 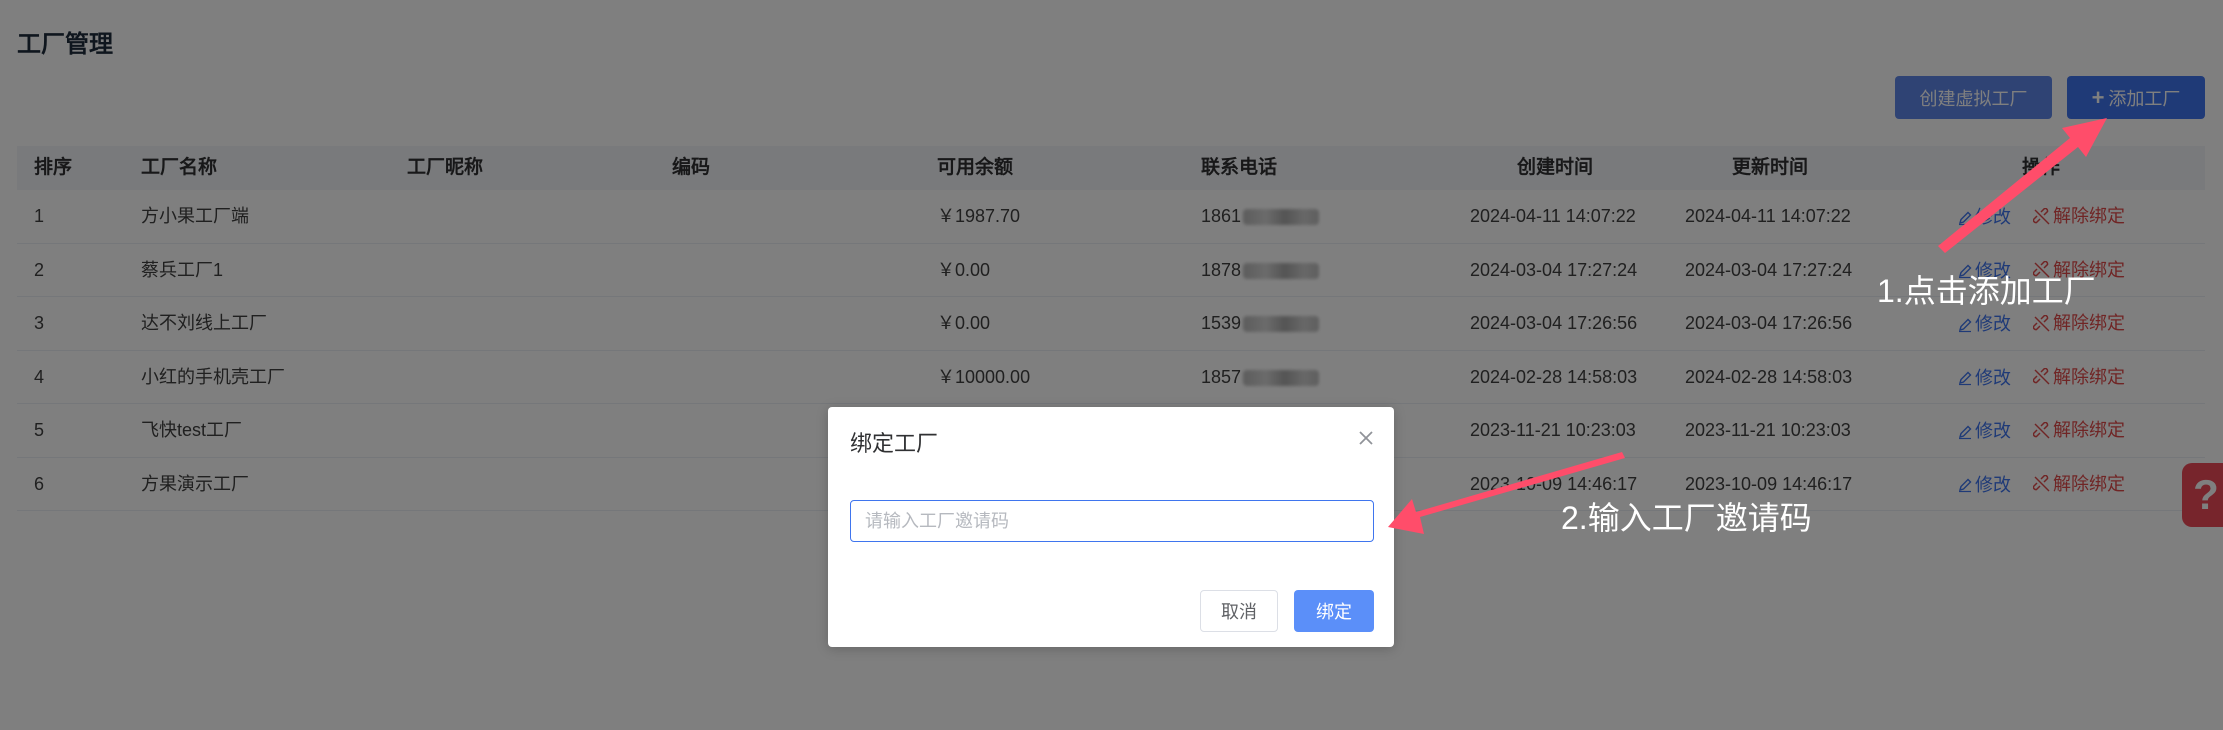 I want to click on invite-code-input, so click(x=1112, y=521).